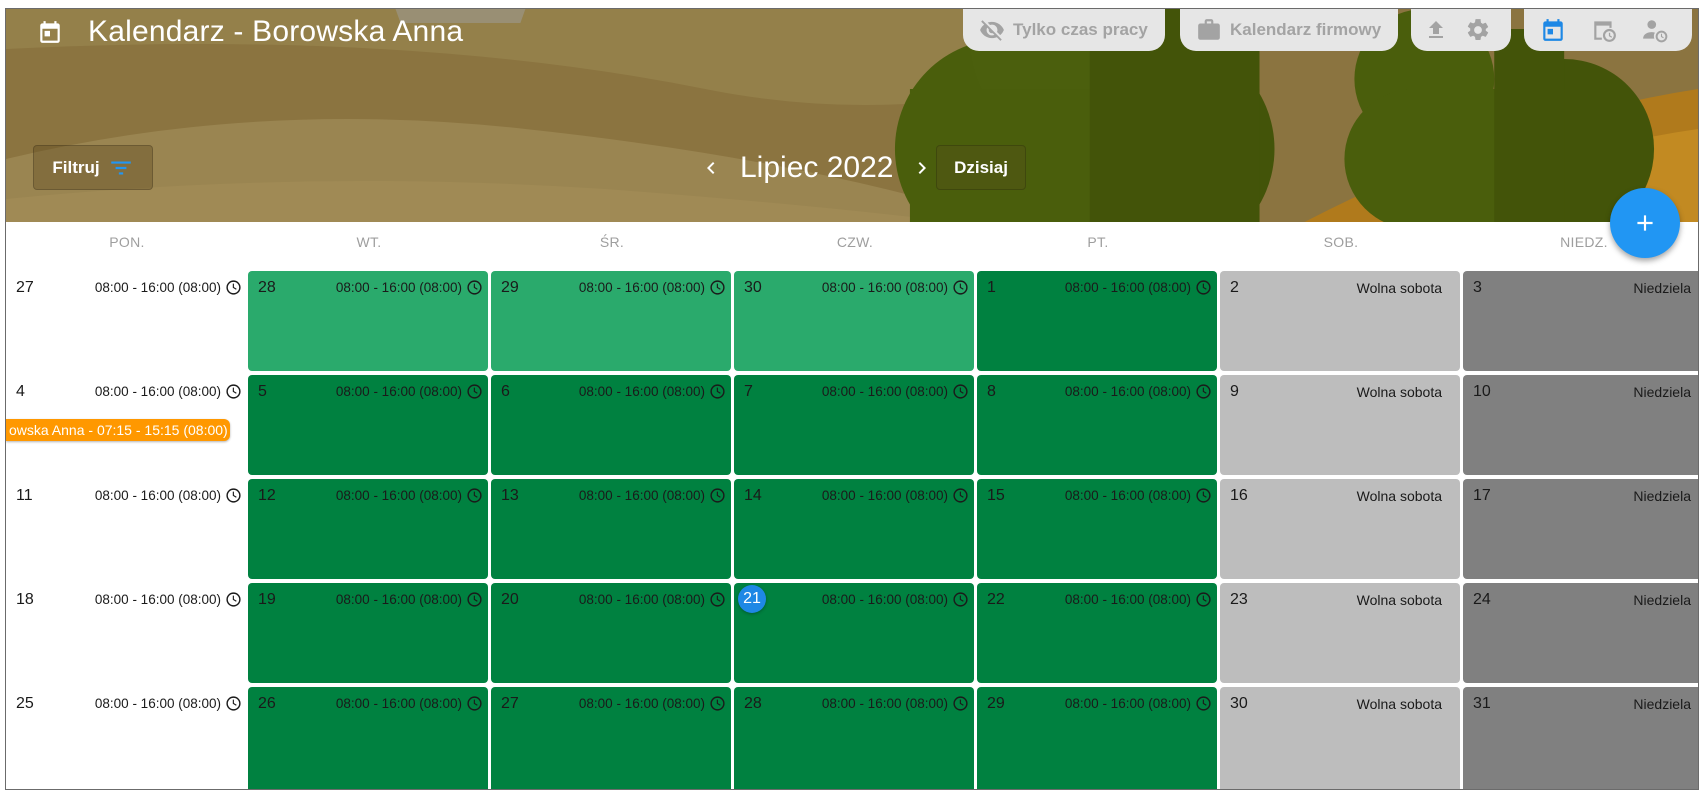  What do you see at coordinates (368, 425) in the screenshot?
I see `day-cell: 5 08:00 - 16:00 (08:00)` at bounding box center [368, 425].